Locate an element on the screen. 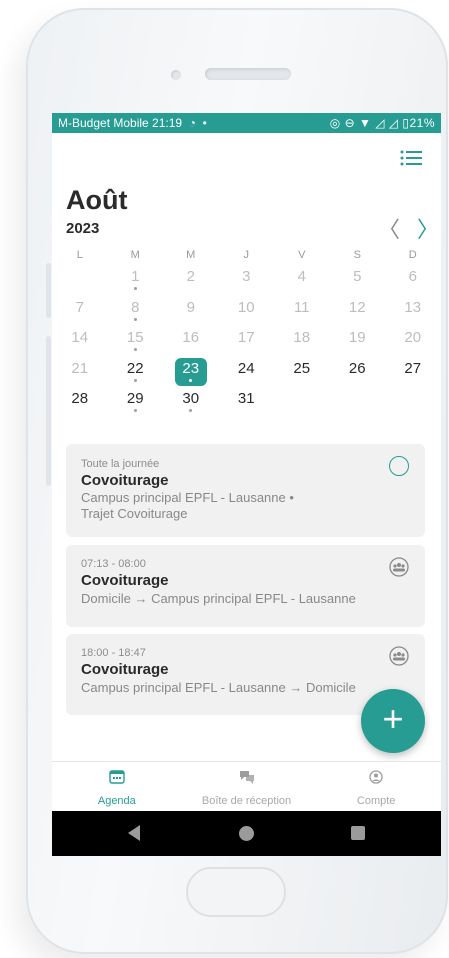  calendar-day: 10 is located at coordinates (247, 311).